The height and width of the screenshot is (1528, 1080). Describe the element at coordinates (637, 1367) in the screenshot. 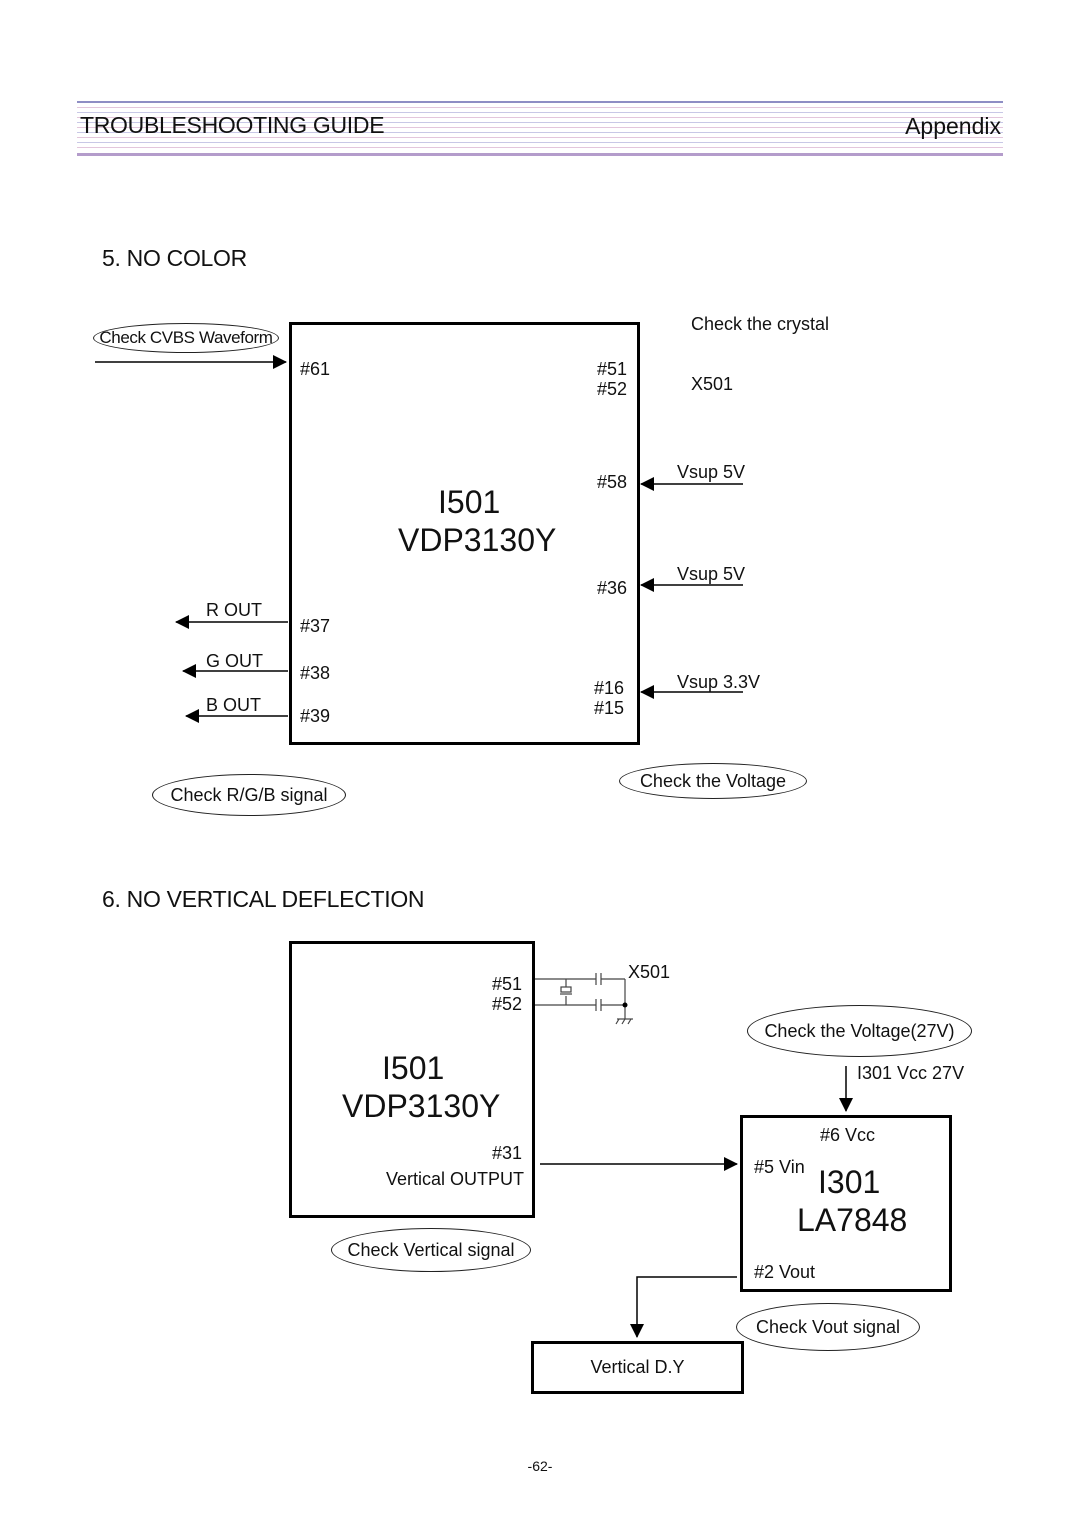

I see `vertical-deflection-yoke-box: Vertical D.Y` at that location.